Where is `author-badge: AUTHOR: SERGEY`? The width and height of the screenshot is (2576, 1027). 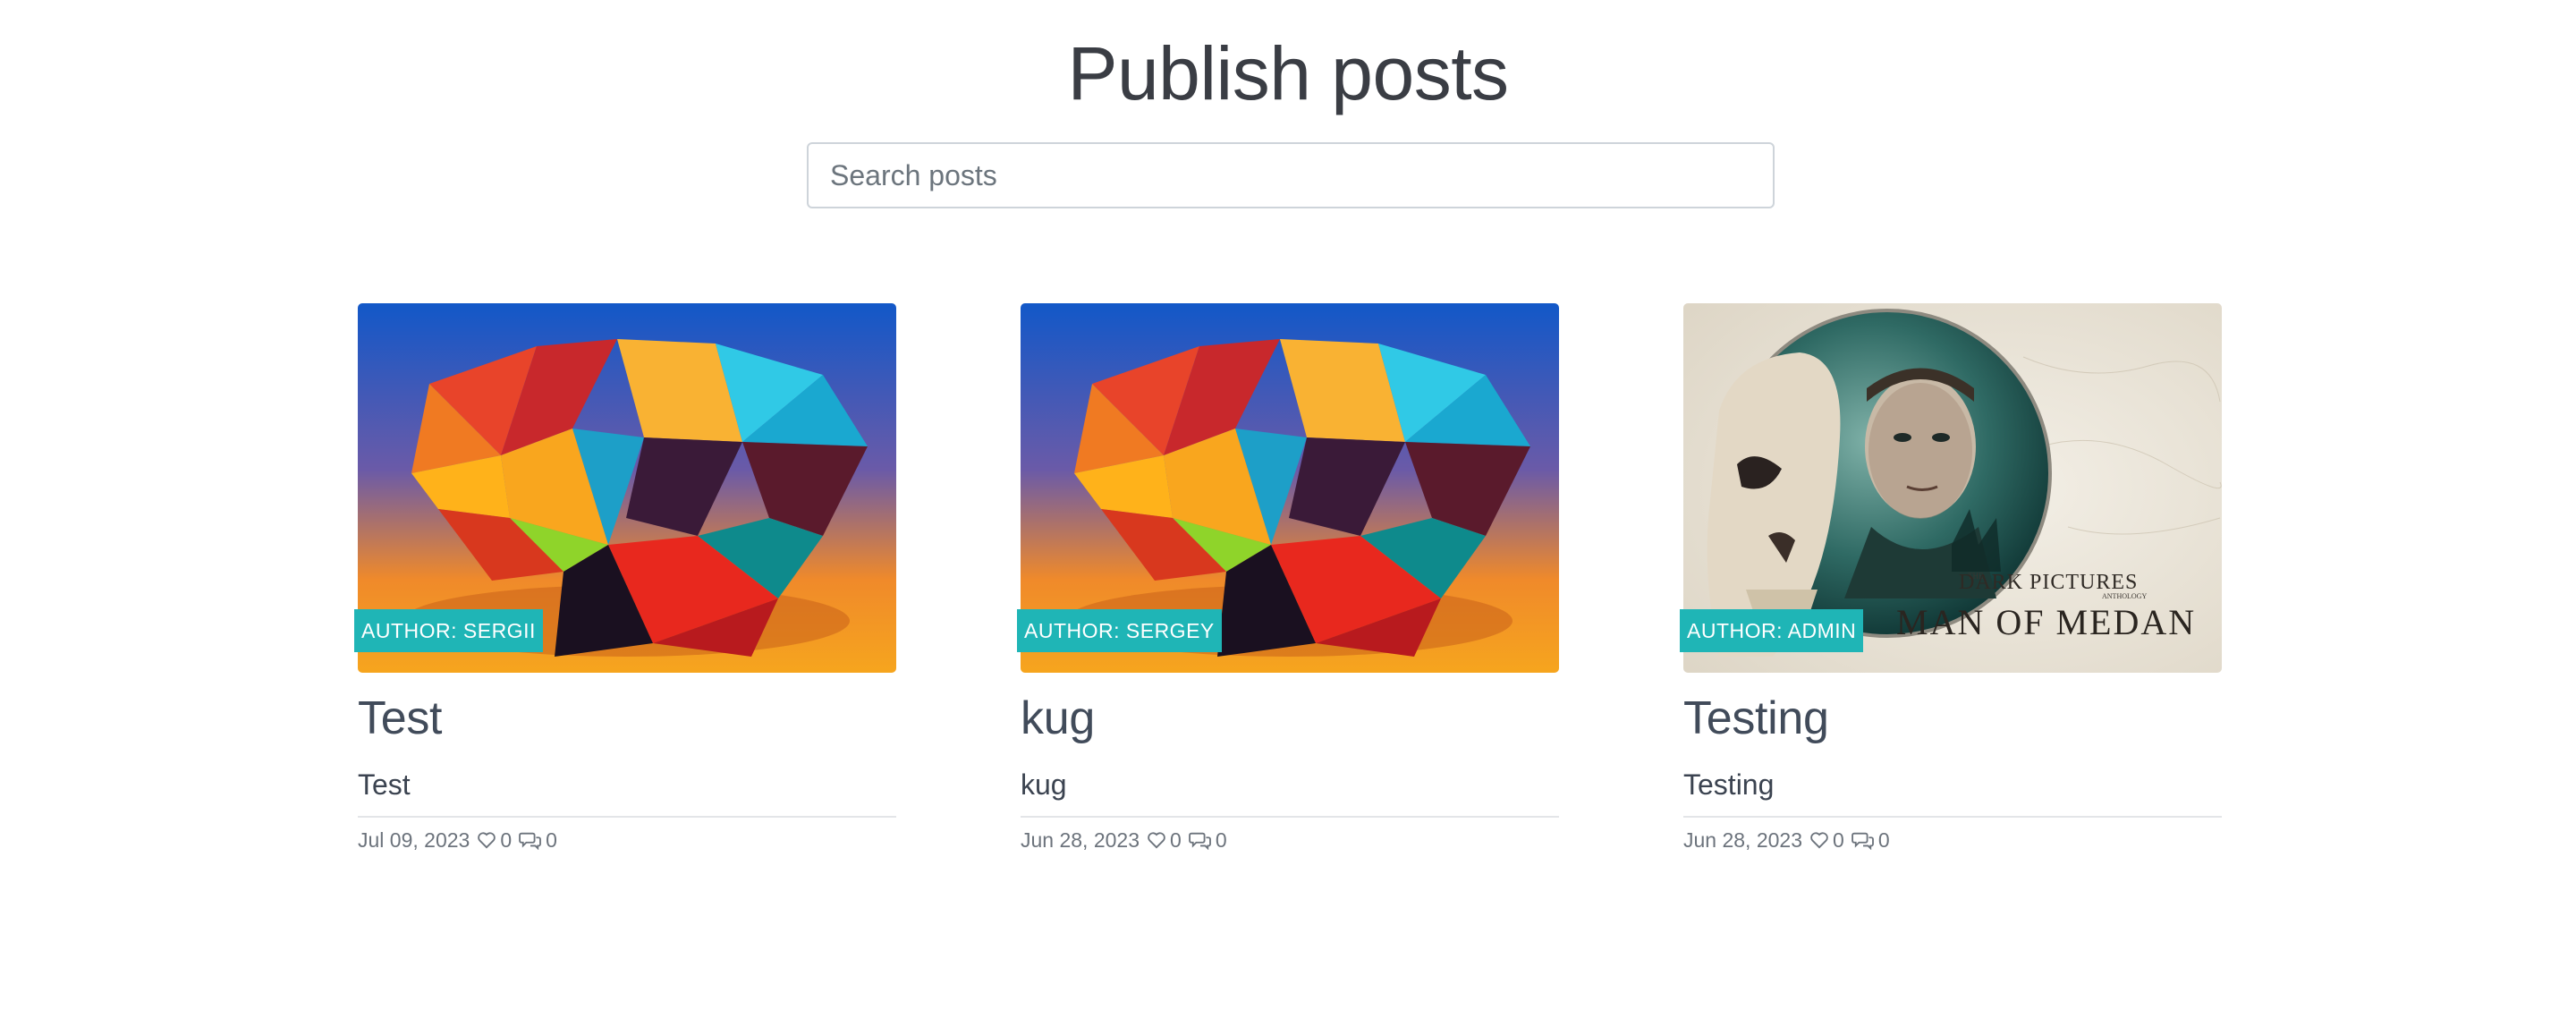 author-badge: AUTHOR: SERGEY is located at coordinates (1119, 630).